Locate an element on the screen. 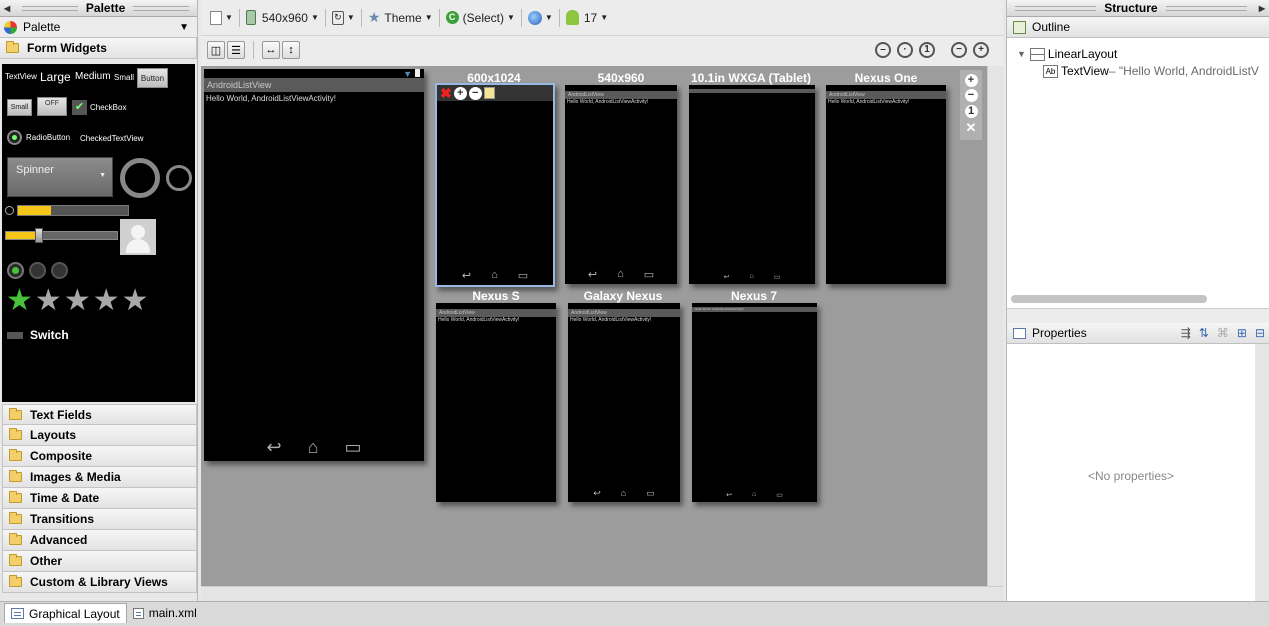  category-form-widgets: Form Widgets is located at coordinates (98, 48).